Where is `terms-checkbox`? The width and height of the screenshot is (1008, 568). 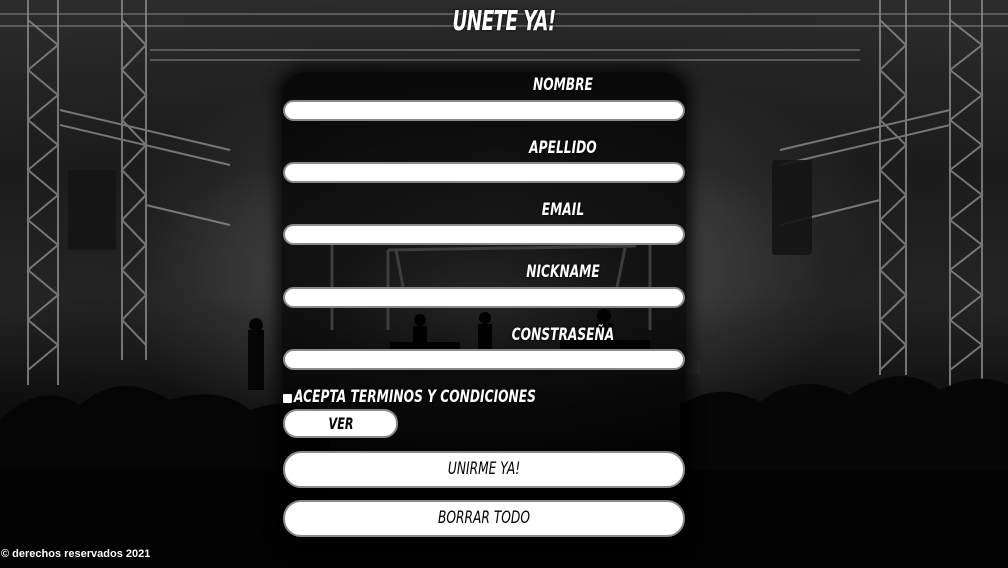 terms-checkbox is located at coordinates (287, 398).